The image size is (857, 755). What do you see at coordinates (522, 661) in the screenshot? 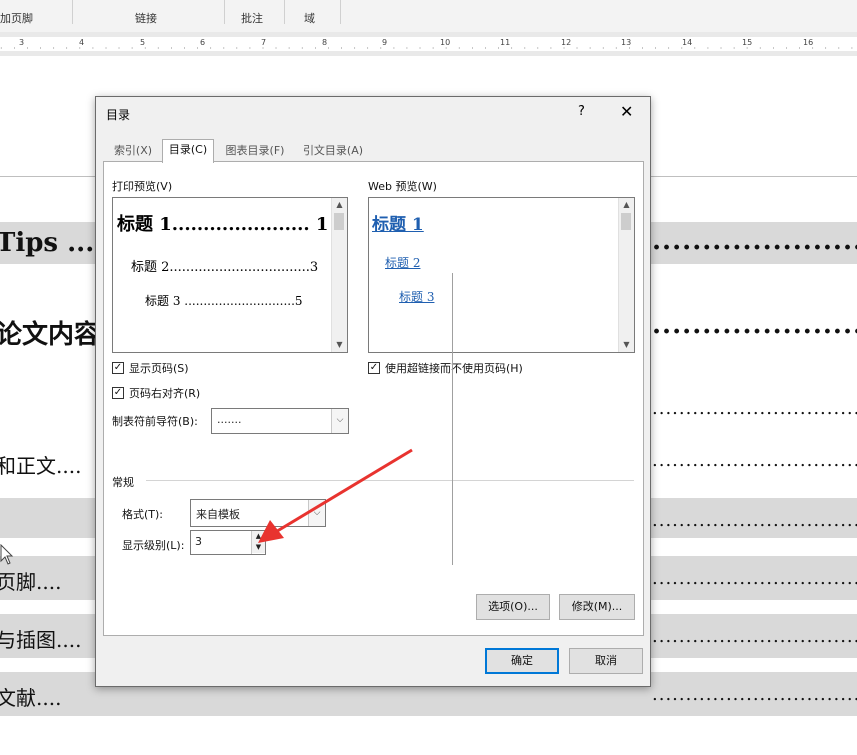
I see `ok-button: 确定` at bounding box center [522, 661].